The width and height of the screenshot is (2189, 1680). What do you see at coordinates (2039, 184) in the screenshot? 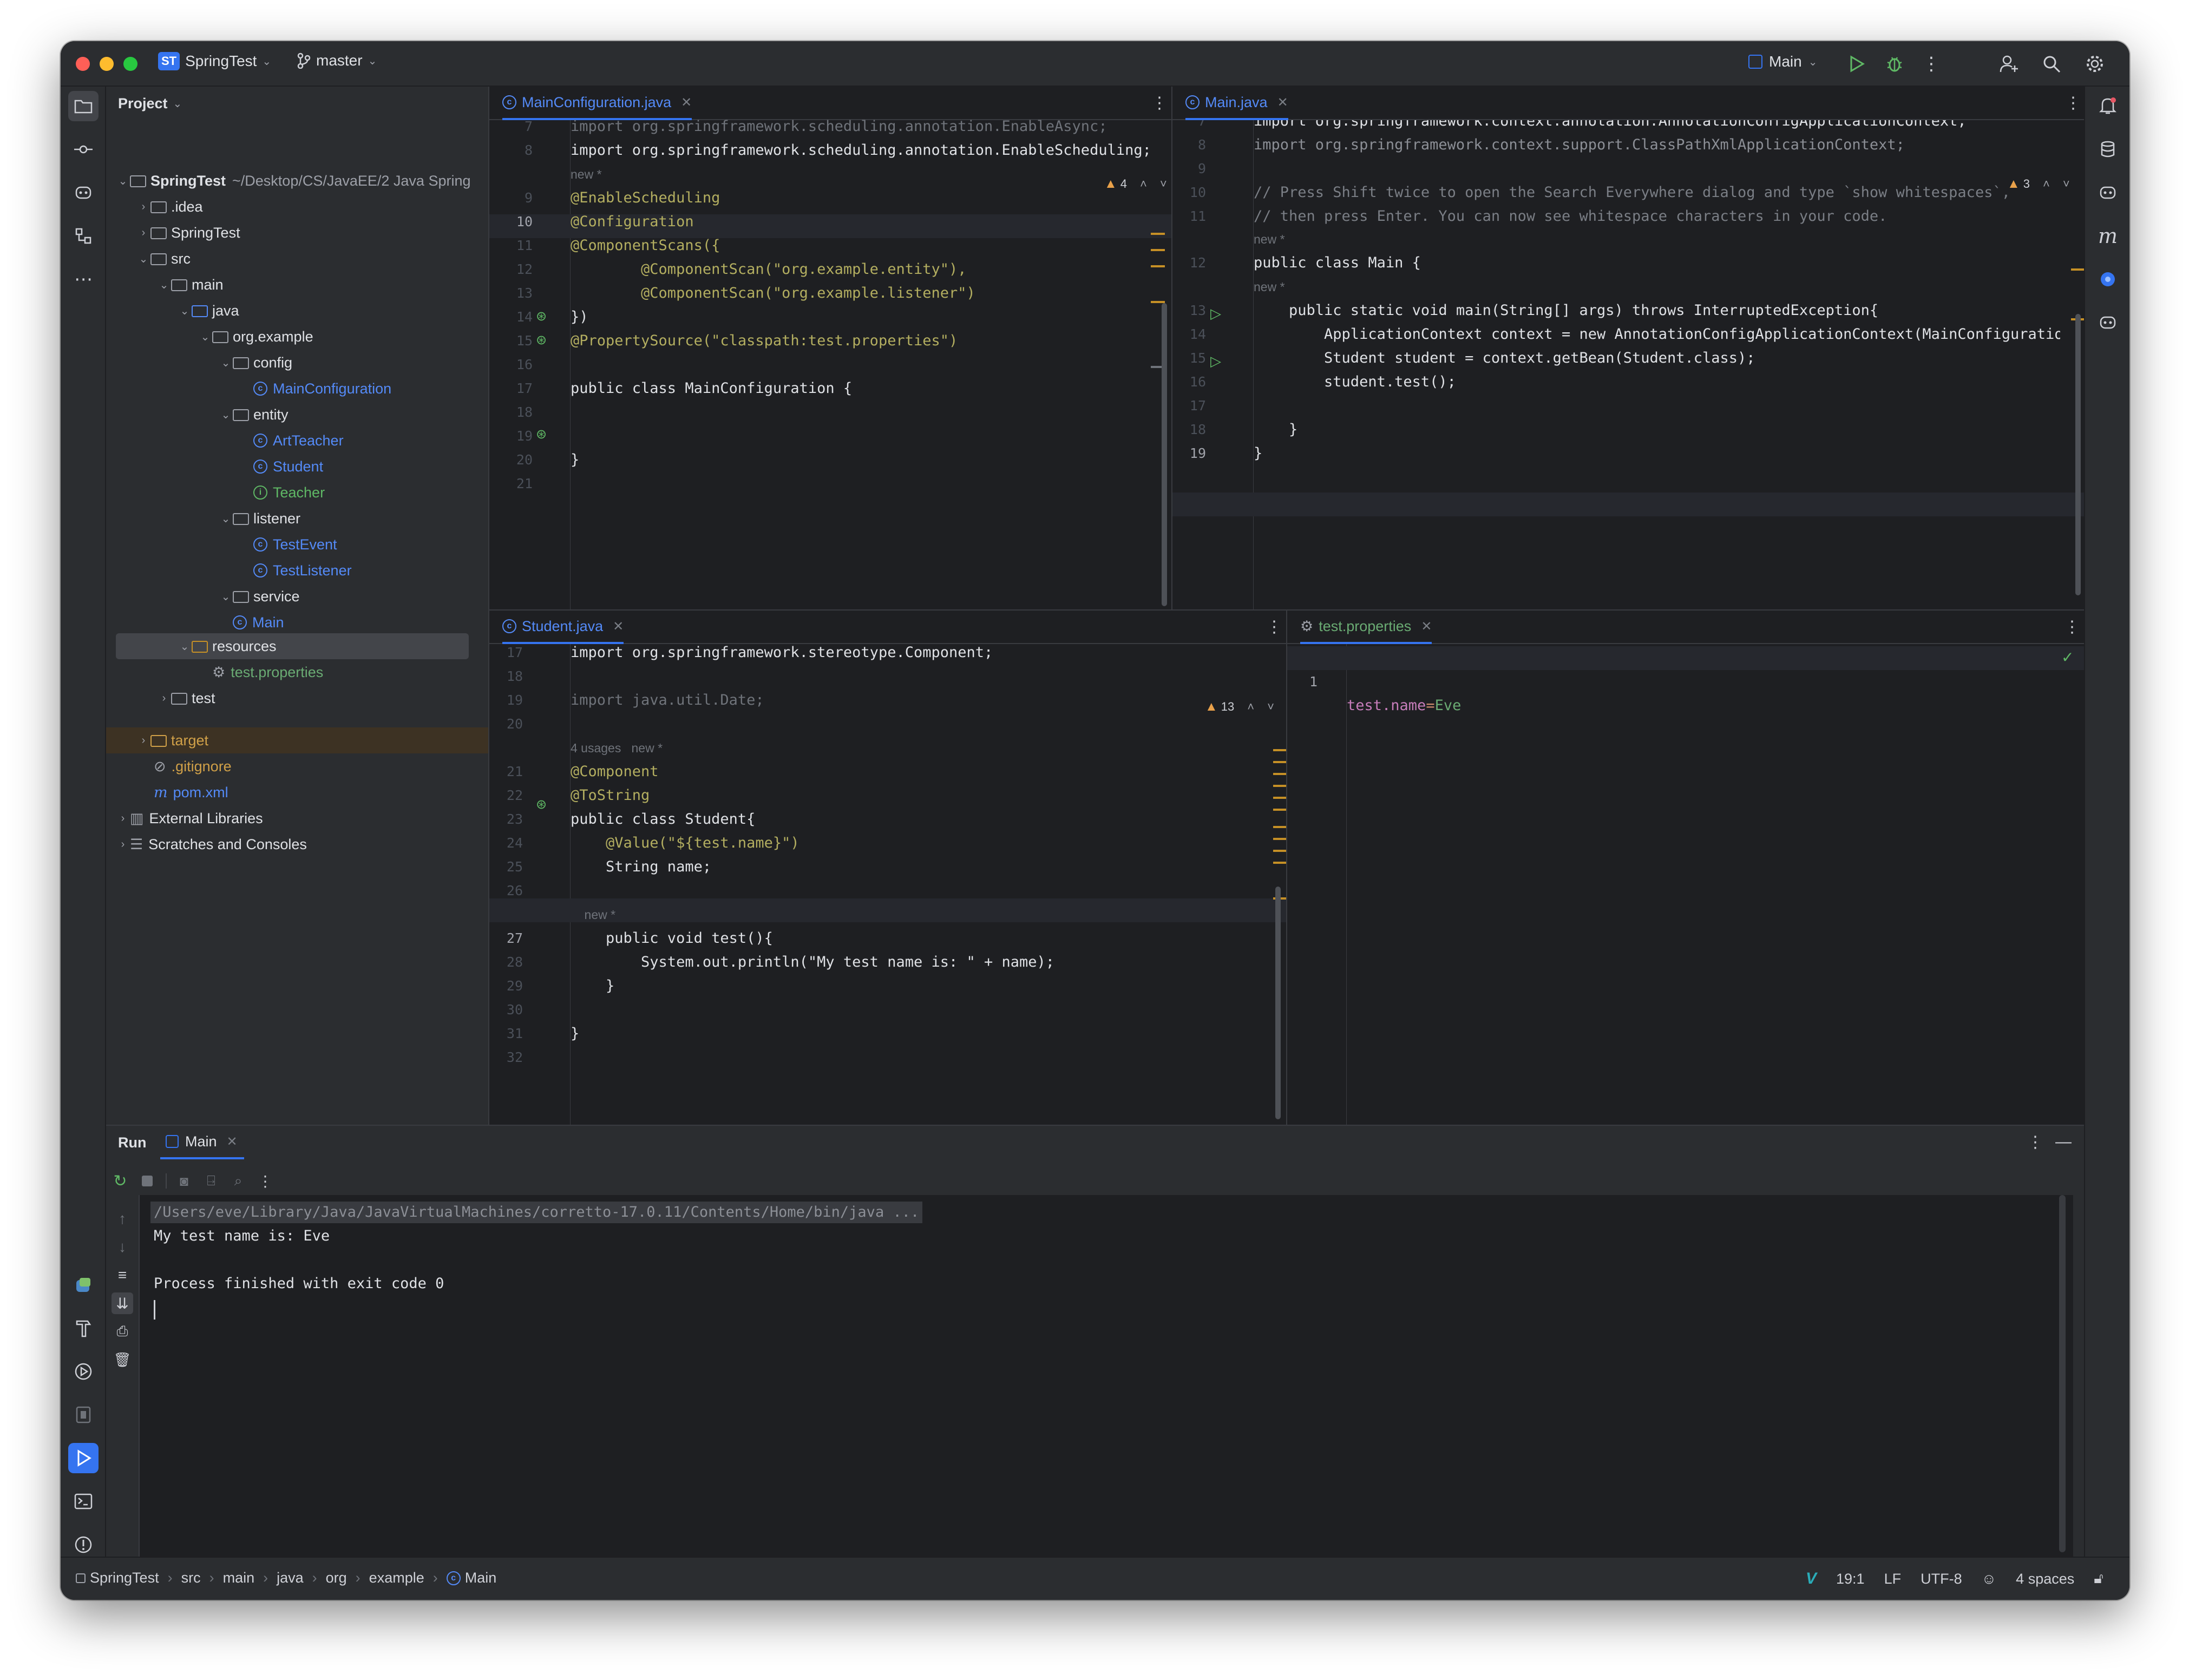
I see `inspection-widget: ▲ 3 ˄ ˅` at bounding box center [2039, 184].